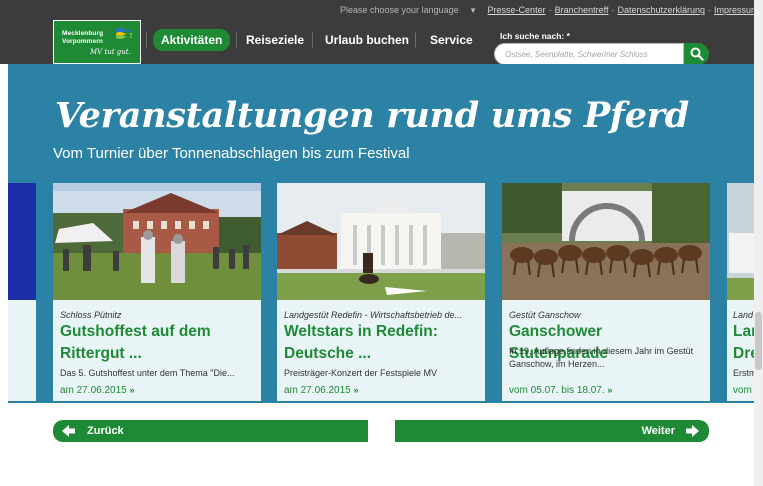 The width and height of the screenshot is (763, 486). I want to click on logo-line-2: Vorpommern, so click(82, 41).